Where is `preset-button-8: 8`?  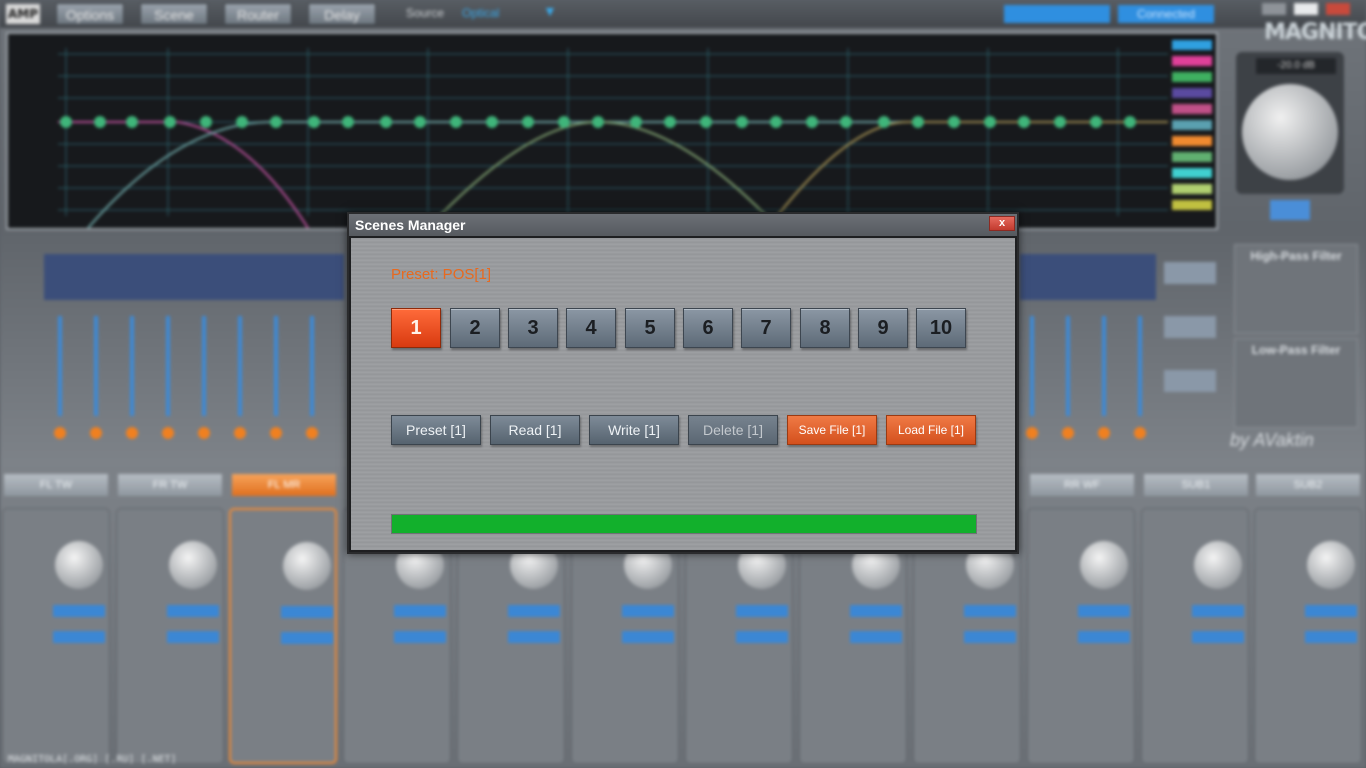
preset-button-8: 8 is located at coordinates (825, 328).